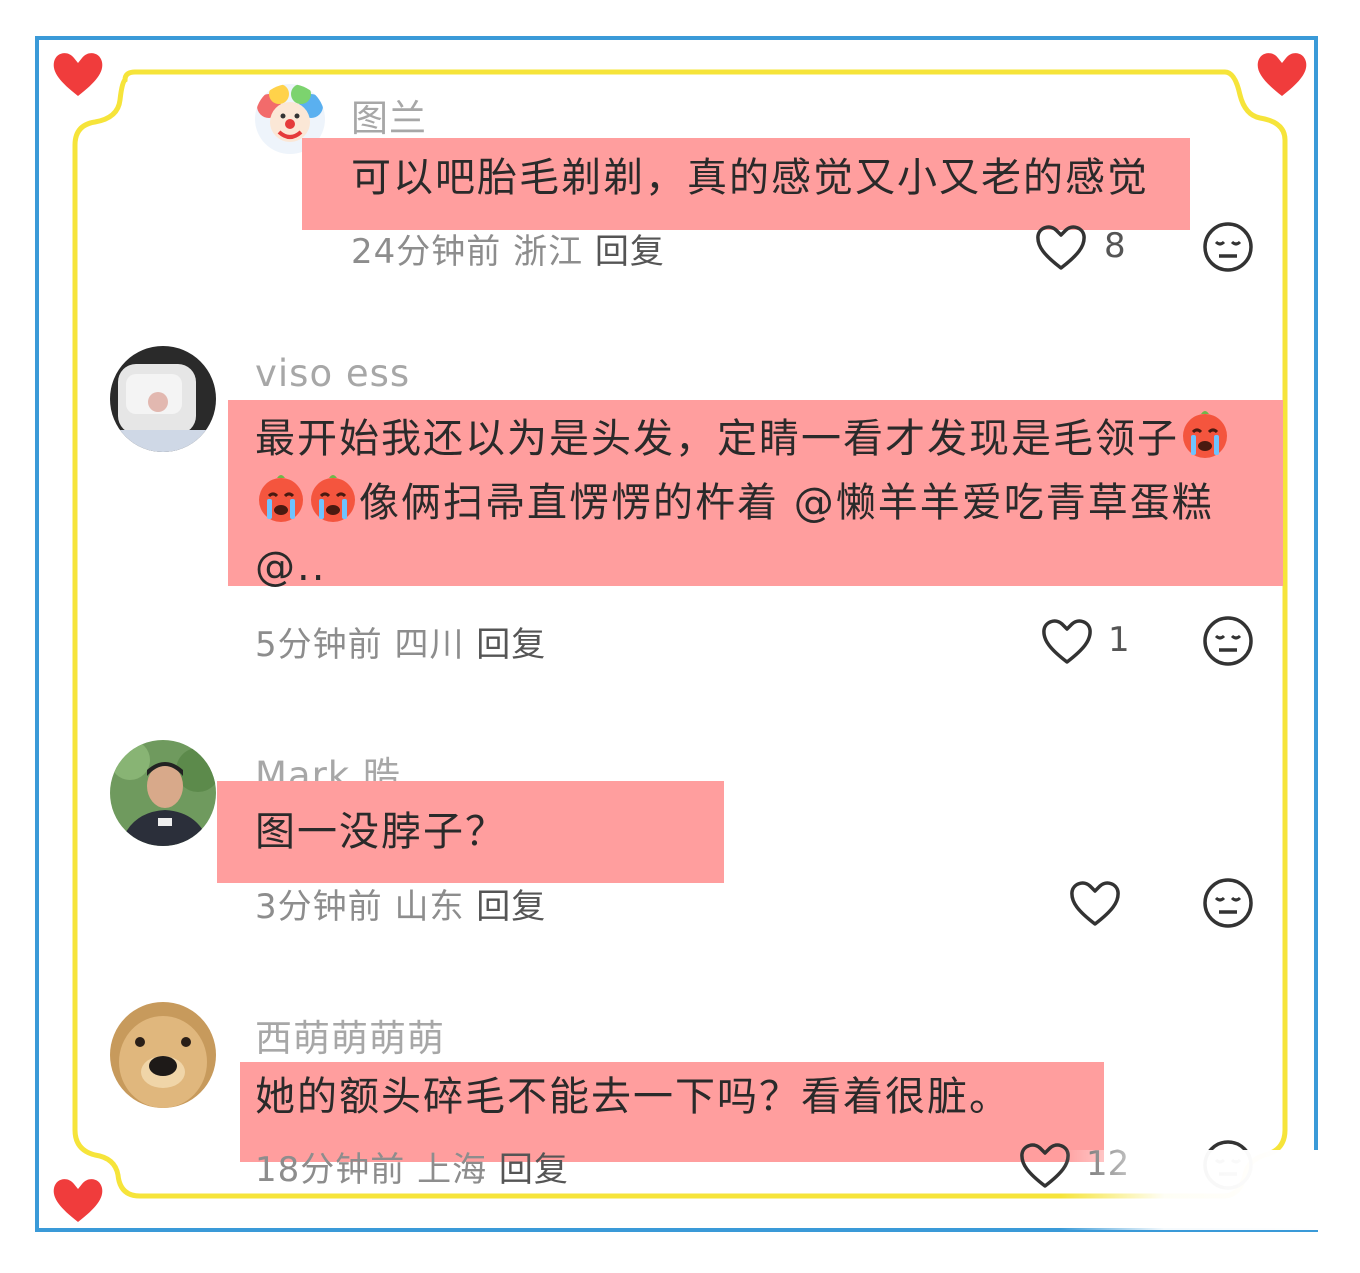 This screenshot has height=1273, width=1360. I want to click on comment-text: 她的额头碎毛不能去一下吗？看着很脏。, so click(633, 1097).